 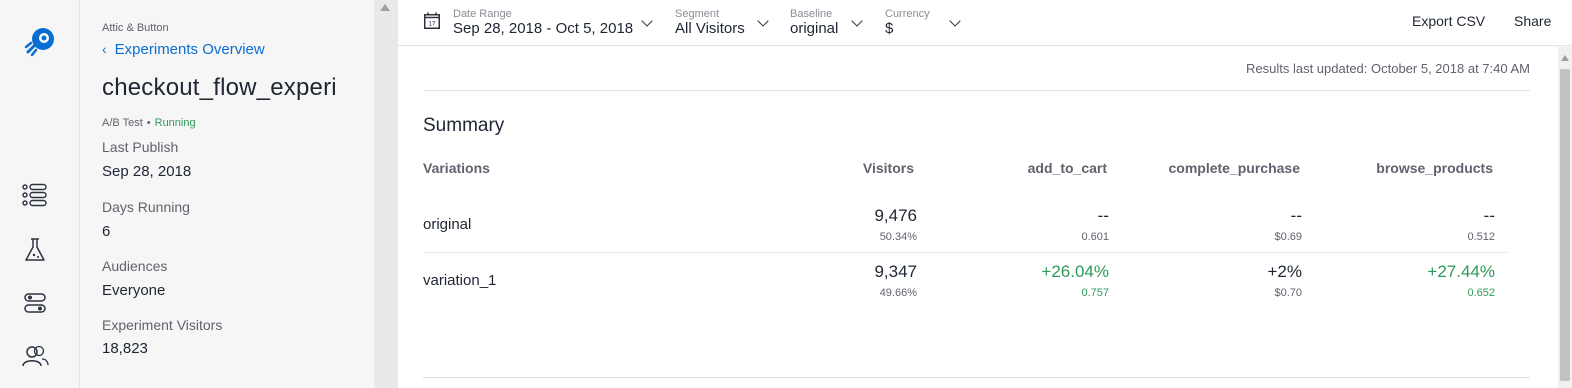 I want to click on calendar-day: 17, so click(x=432, y=24).